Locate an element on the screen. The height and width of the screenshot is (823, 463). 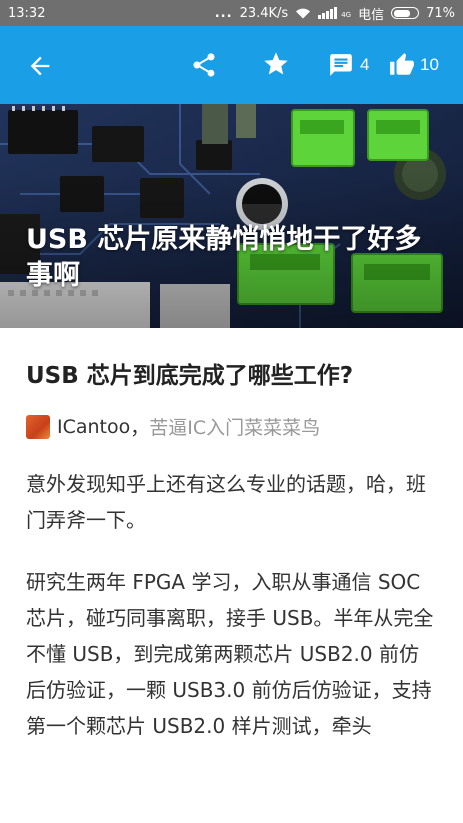
question-title: USB 芯片到底完成了哪些工作? is located at coordinates (232, 376).